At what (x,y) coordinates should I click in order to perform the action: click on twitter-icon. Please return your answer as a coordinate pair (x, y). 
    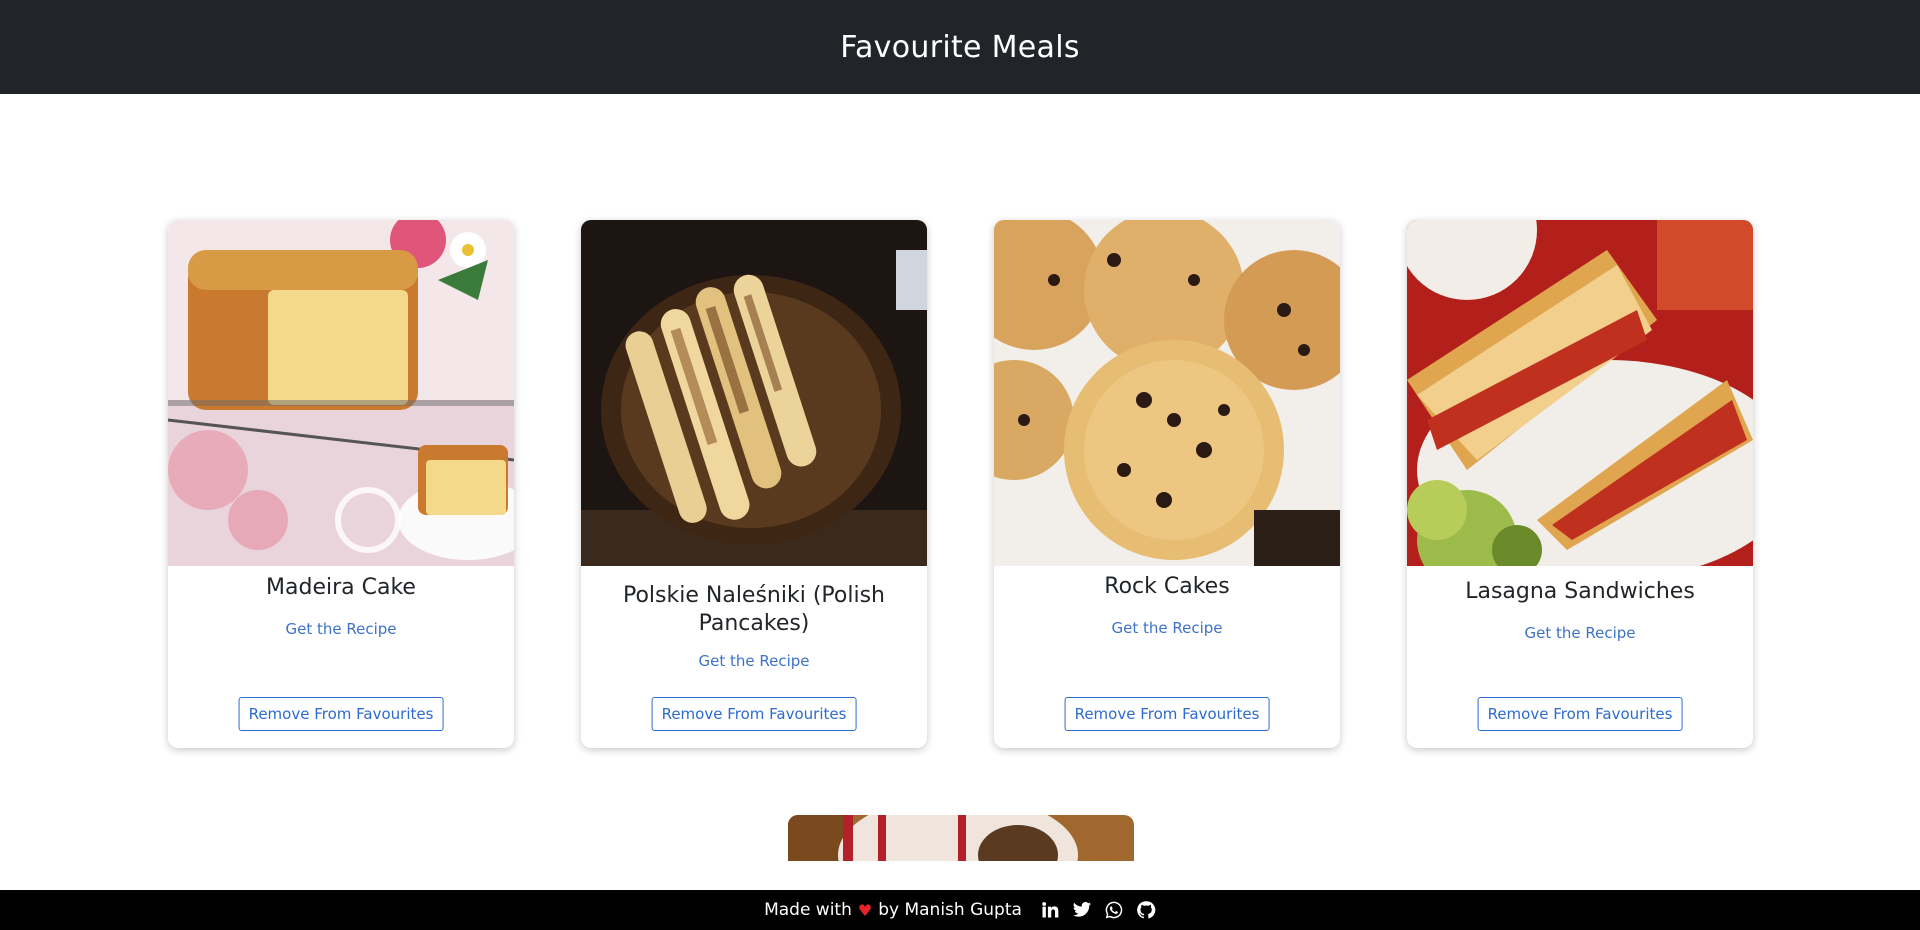
    Looking at the image, I should click on (1082, 910).